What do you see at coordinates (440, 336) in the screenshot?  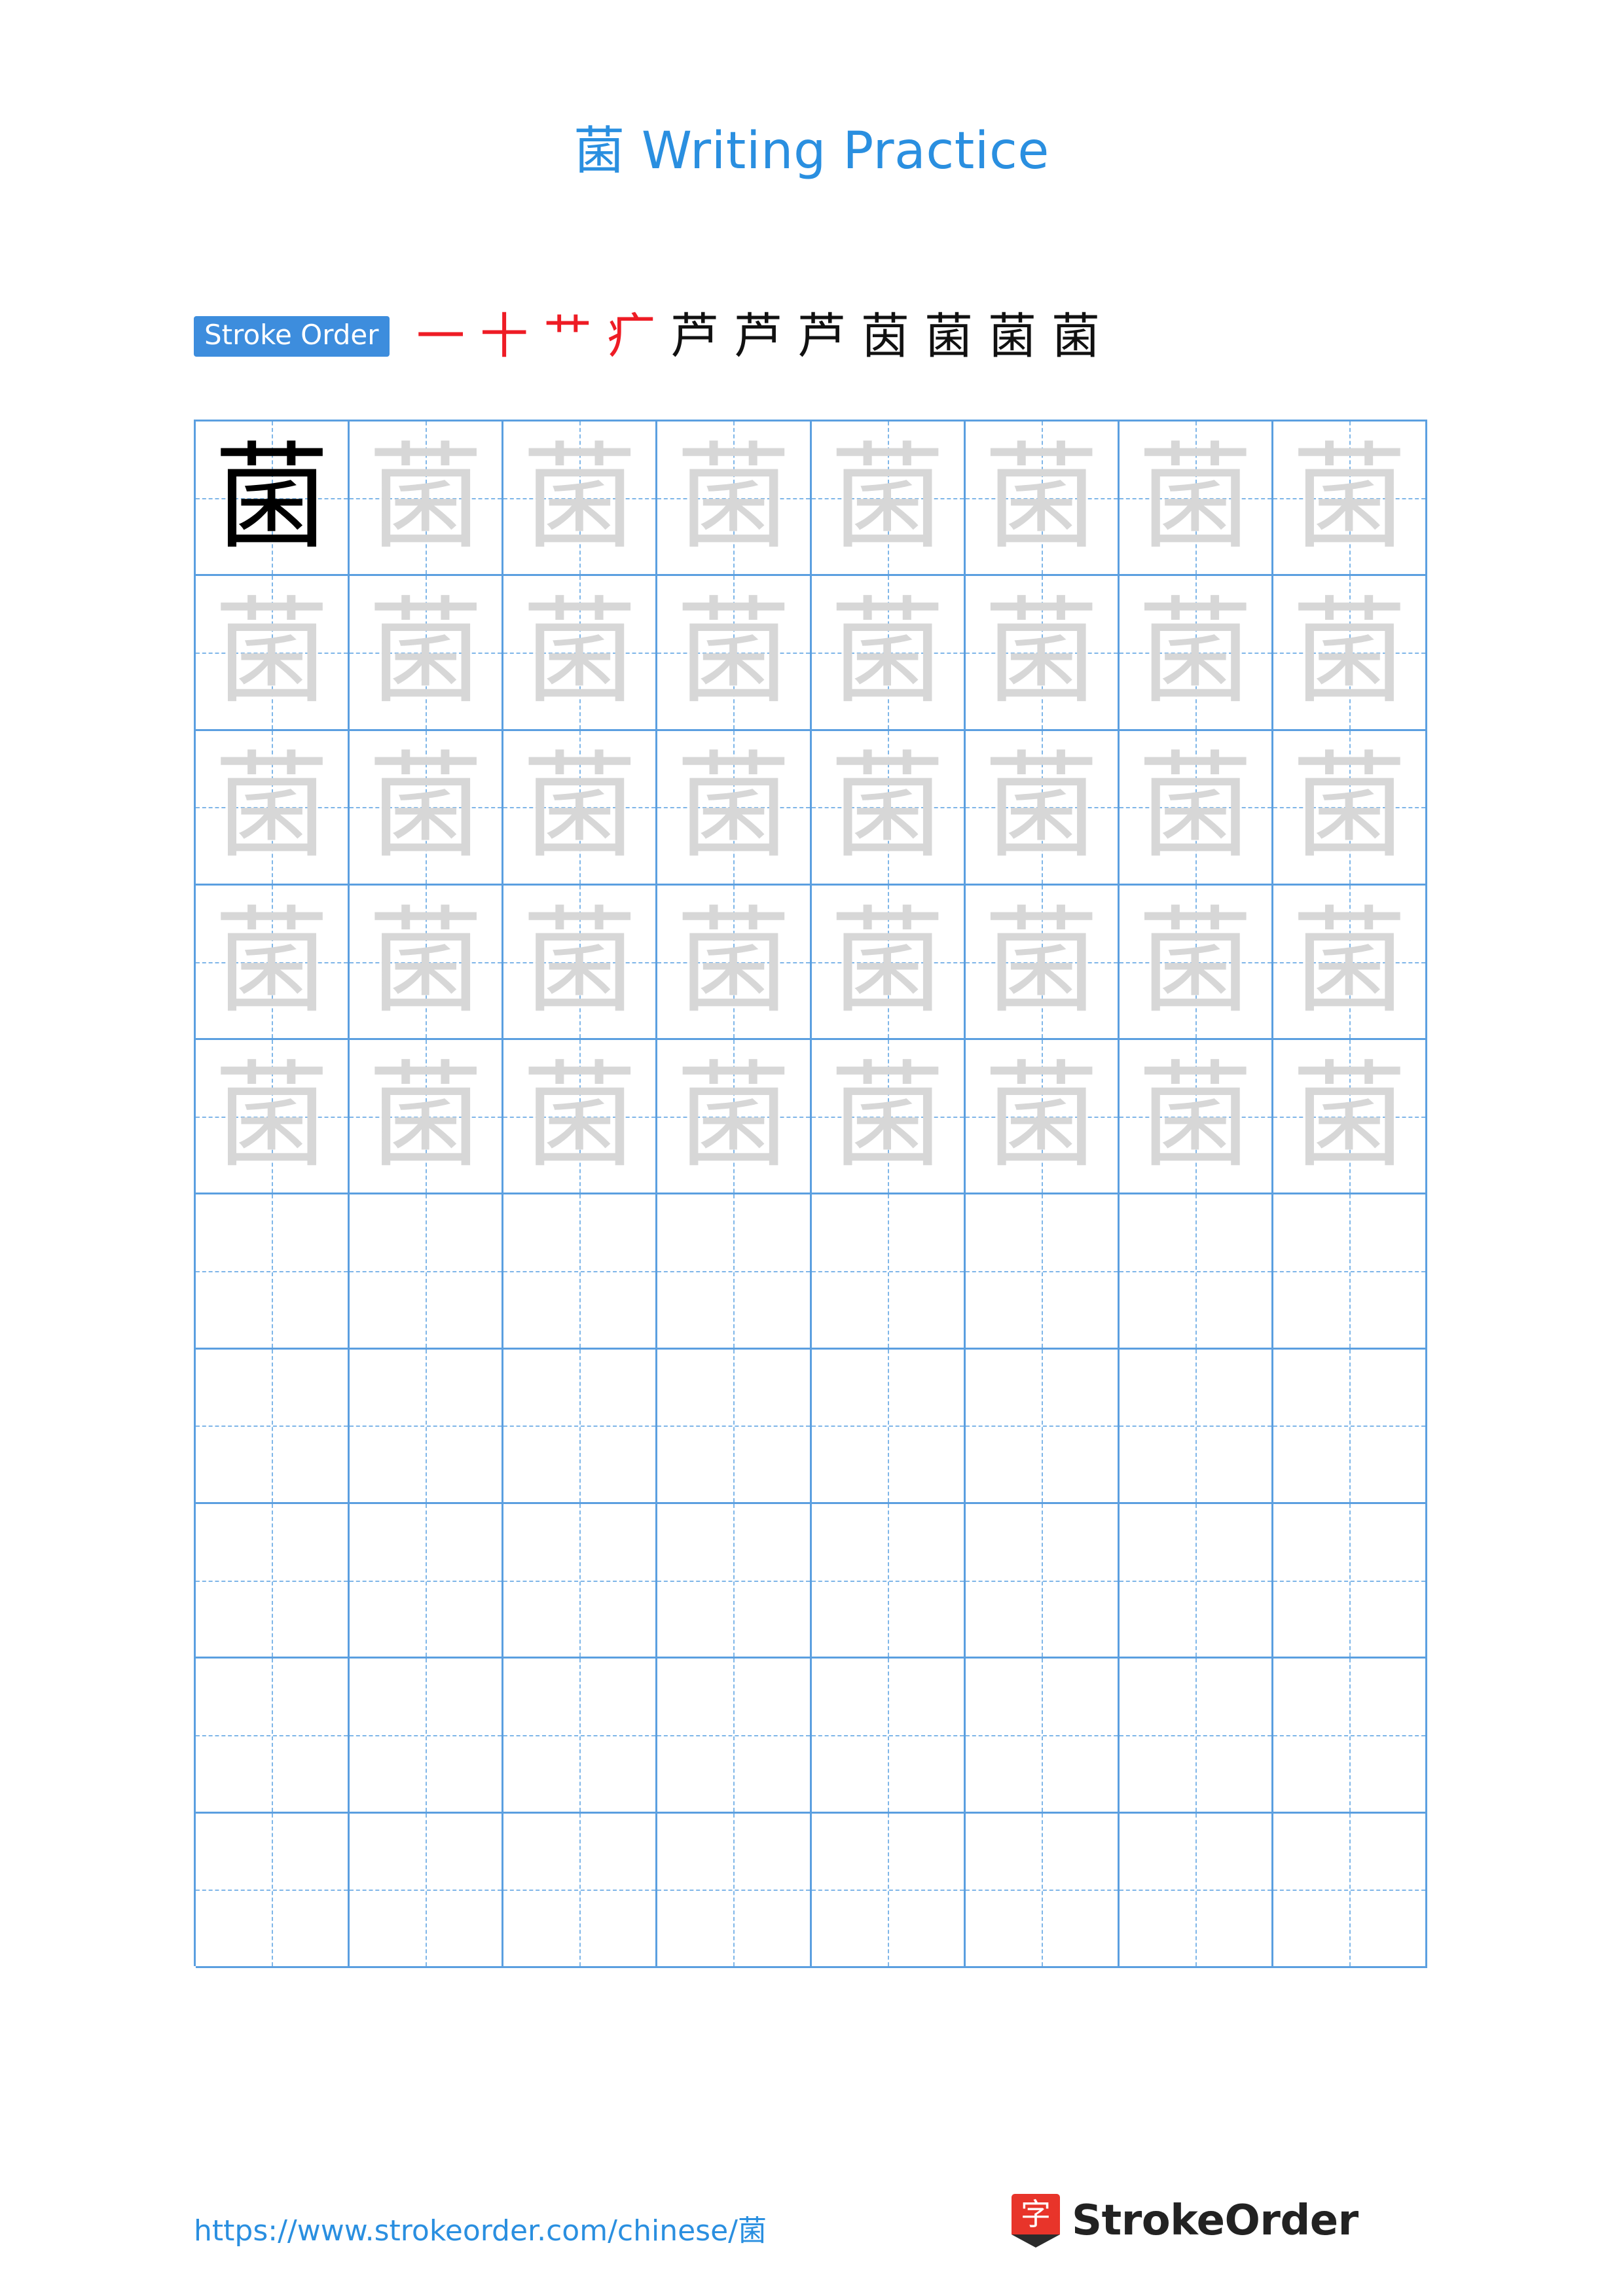 I see `stroke-step-1: 一` at bounding box center [440, 336].